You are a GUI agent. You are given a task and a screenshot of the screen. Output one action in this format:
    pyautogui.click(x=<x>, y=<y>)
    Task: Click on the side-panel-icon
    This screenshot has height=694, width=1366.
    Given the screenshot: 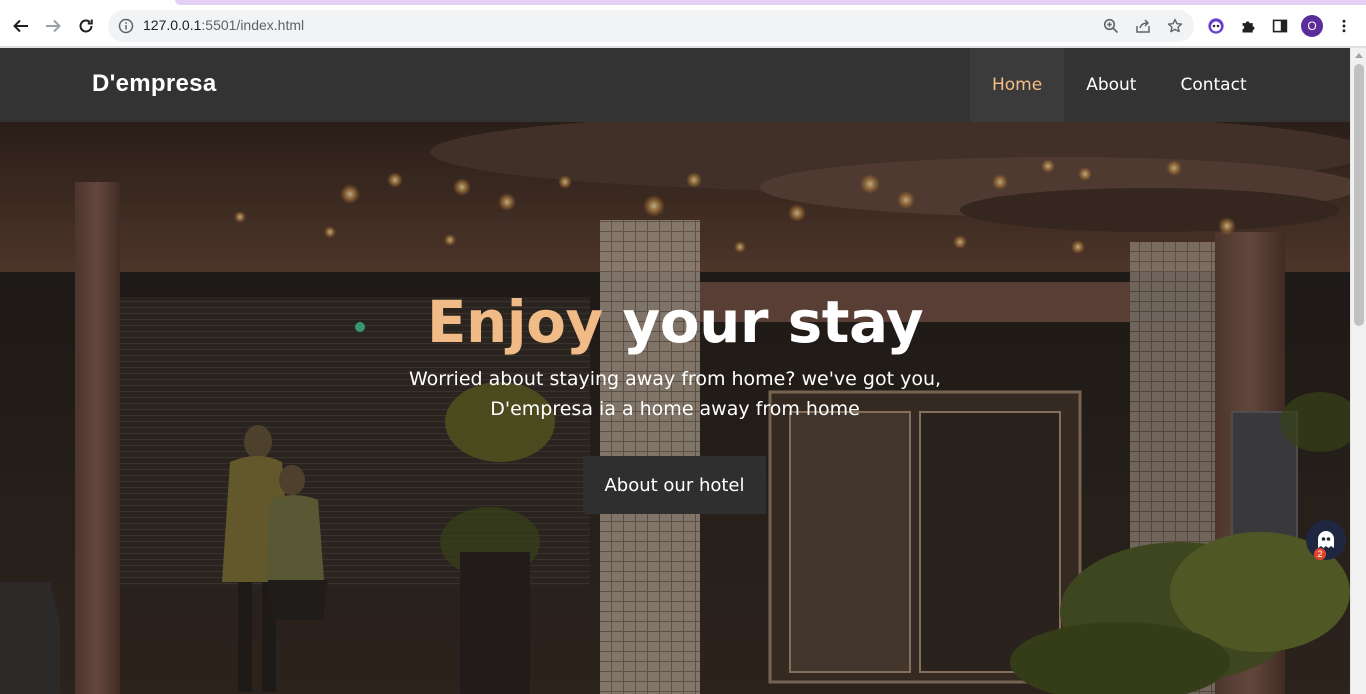 What is the action you would take?
    pyautogui.click(x=1280, y=26)
    